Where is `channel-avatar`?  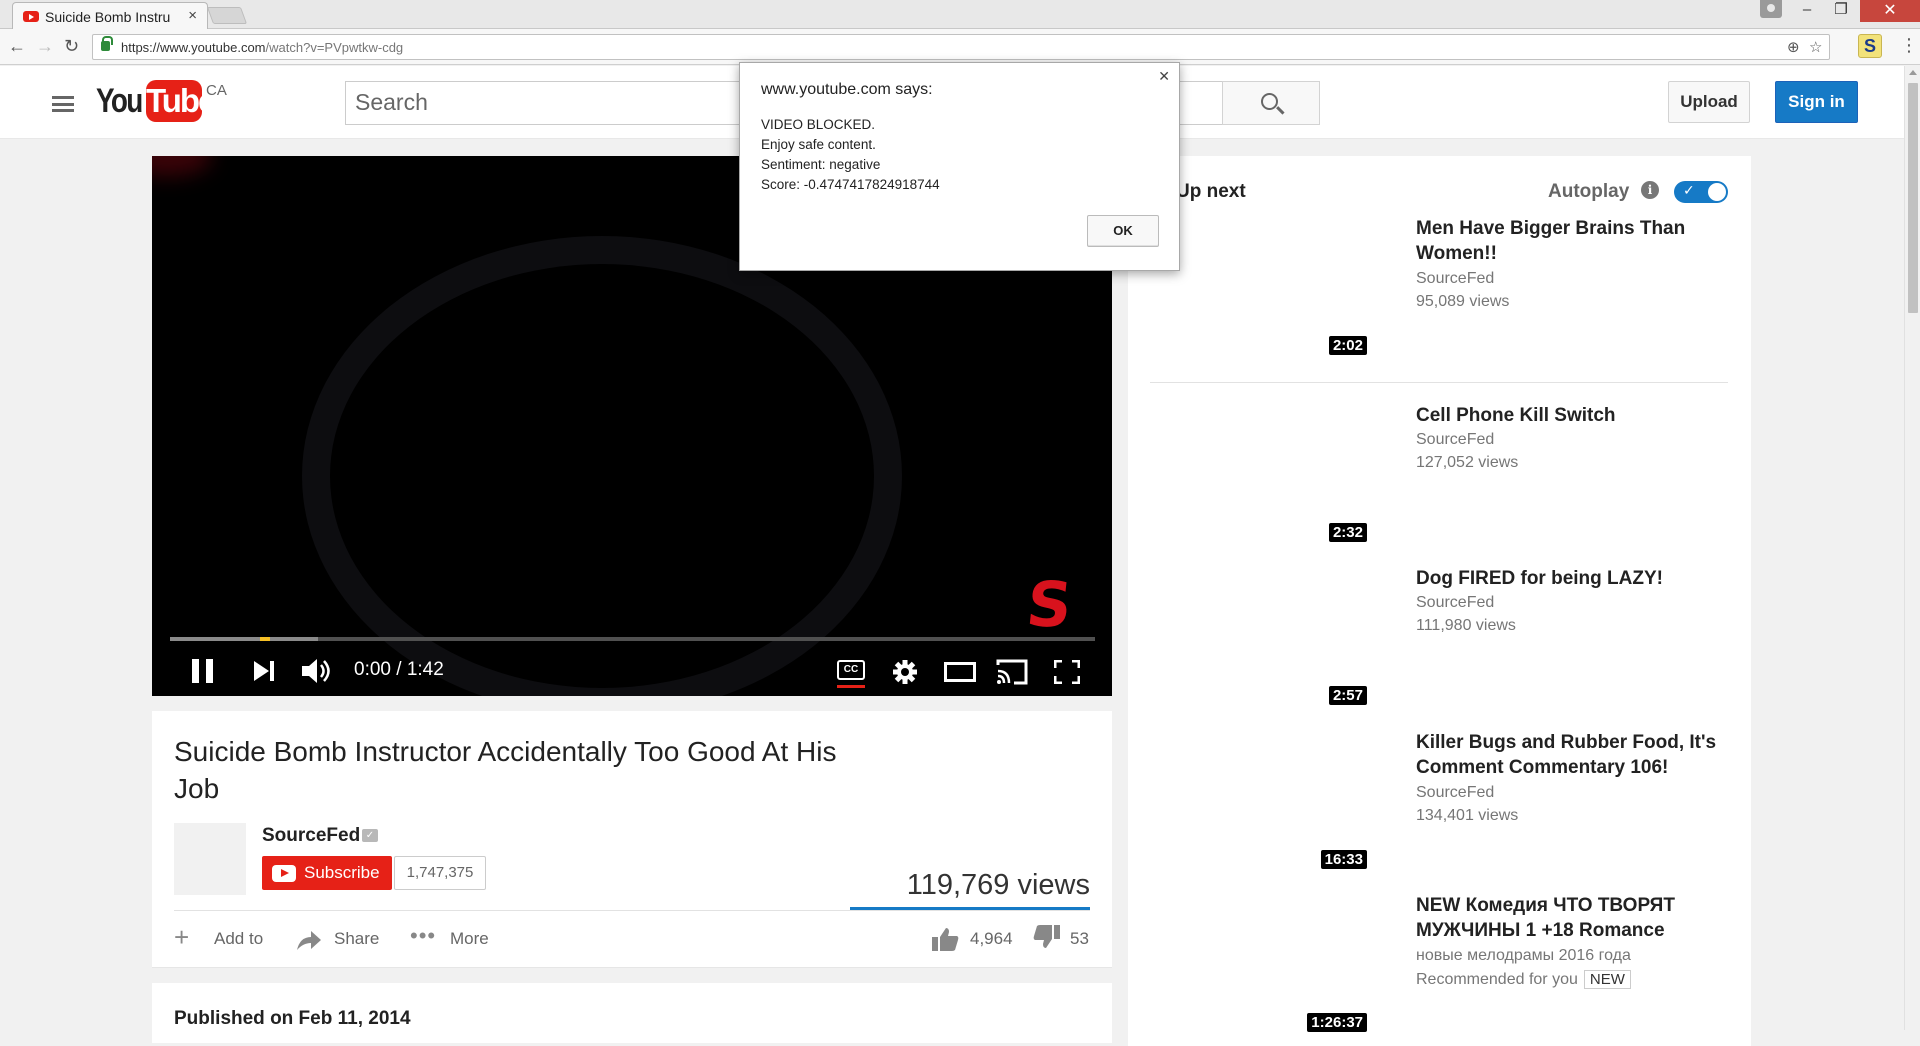
channel-avatar is located at coordinates (210, 859).